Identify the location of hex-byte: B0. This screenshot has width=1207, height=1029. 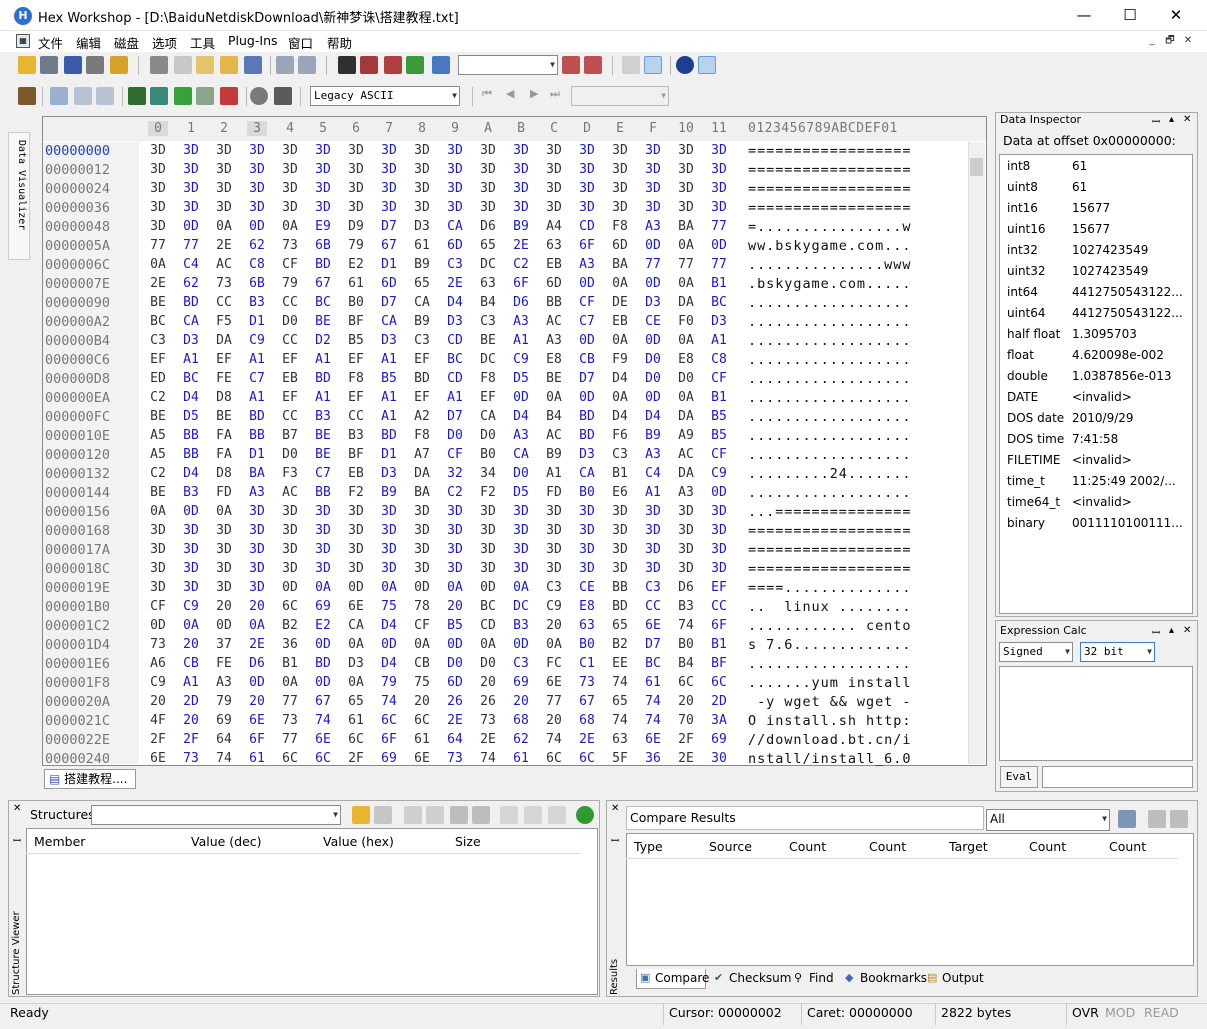
(488, 454).